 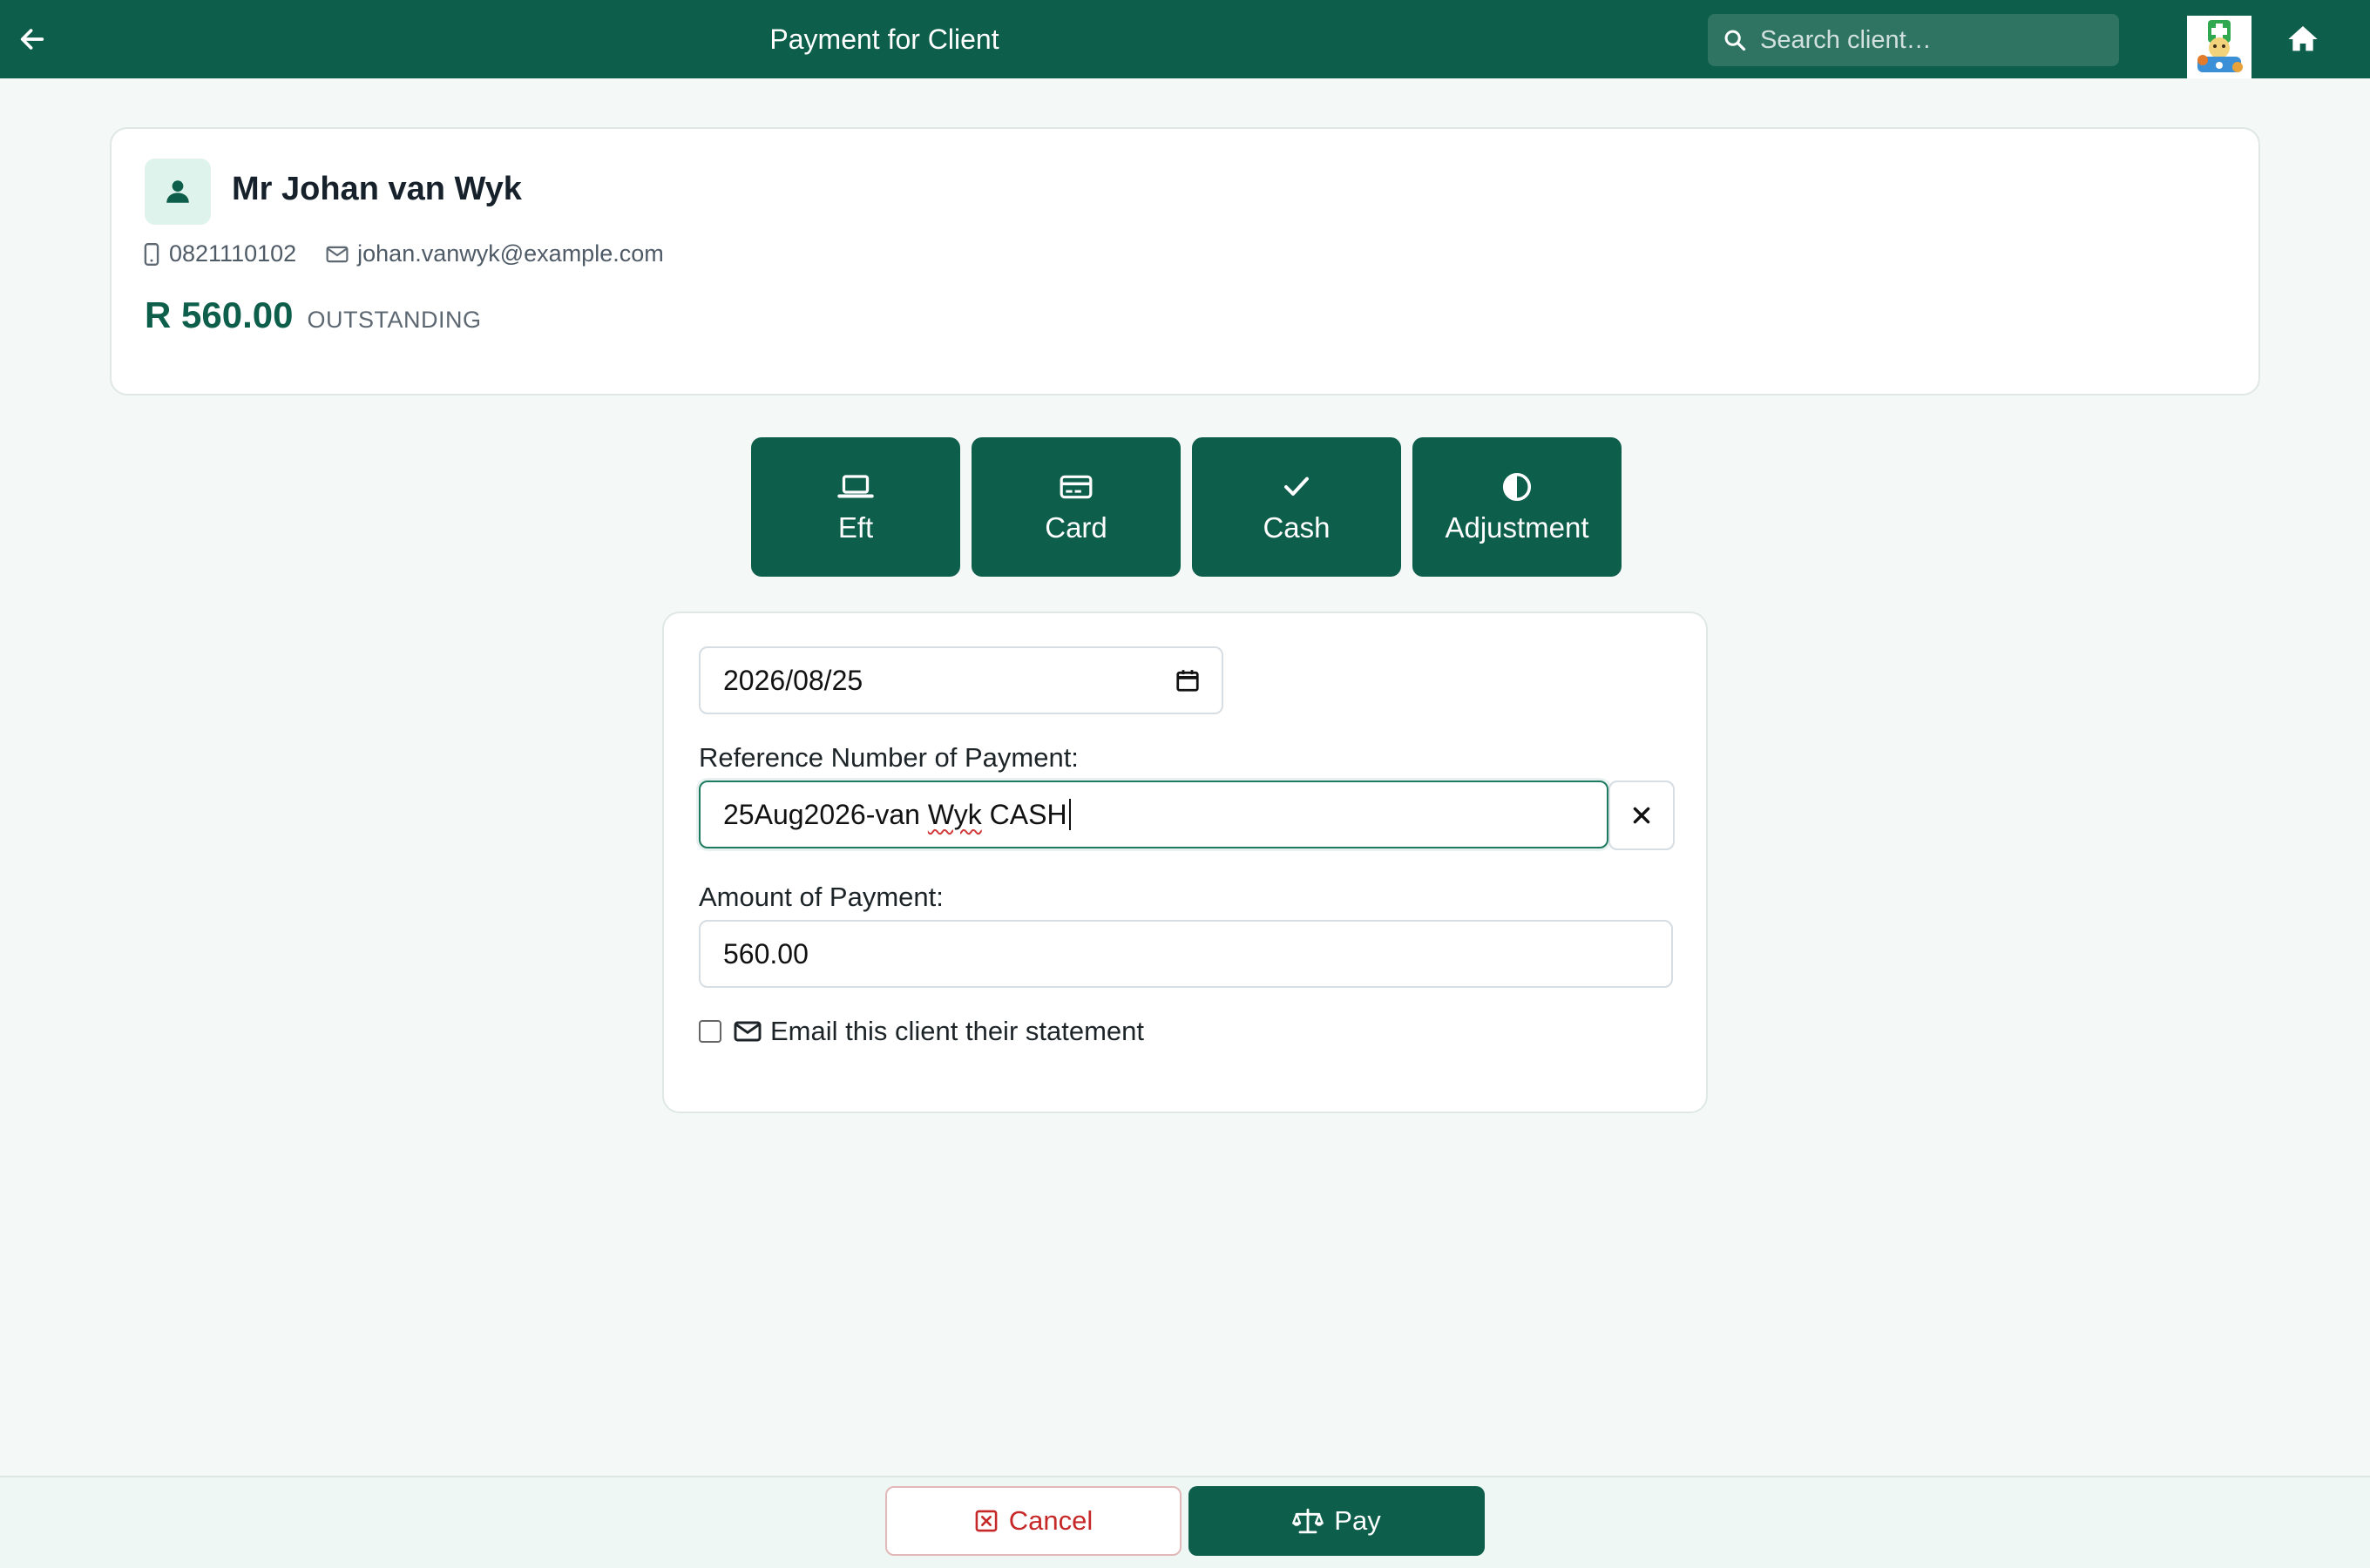 I want to click on credit-card-icon, so click(x=1076, y=487).